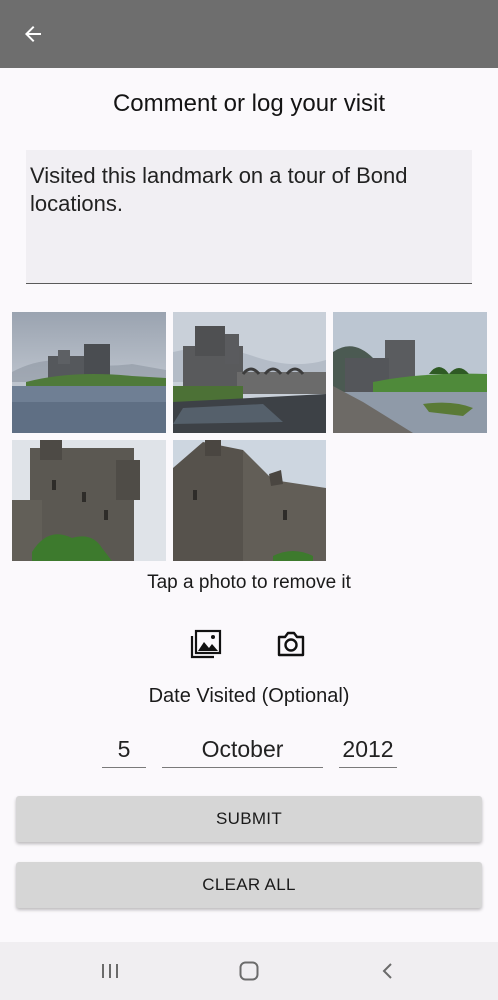 This screenshot has height=1000, width=498. Describe the element at coordinates (249, 696) in the screenshot. I see `date-visited-label: Date Visited (Optional)` at that location.